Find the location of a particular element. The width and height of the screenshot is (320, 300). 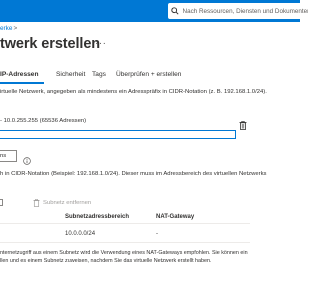

global-search-box is located at coordinates (238, 11).